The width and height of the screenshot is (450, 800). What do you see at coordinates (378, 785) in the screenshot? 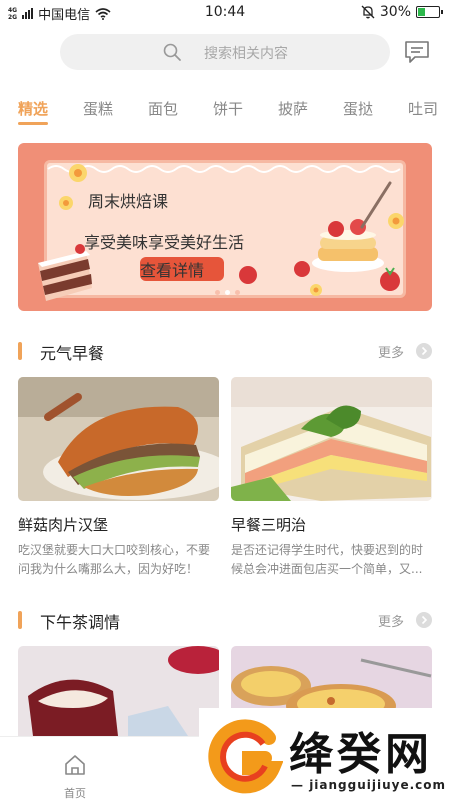
I see `watermark-url-text: jiangguijiuye.com` at bounding box center [378, 785].